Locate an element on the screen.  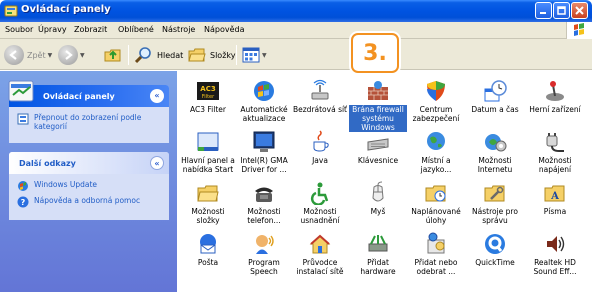
menu-edit: Úpravy is located at coordinates (52, 29).